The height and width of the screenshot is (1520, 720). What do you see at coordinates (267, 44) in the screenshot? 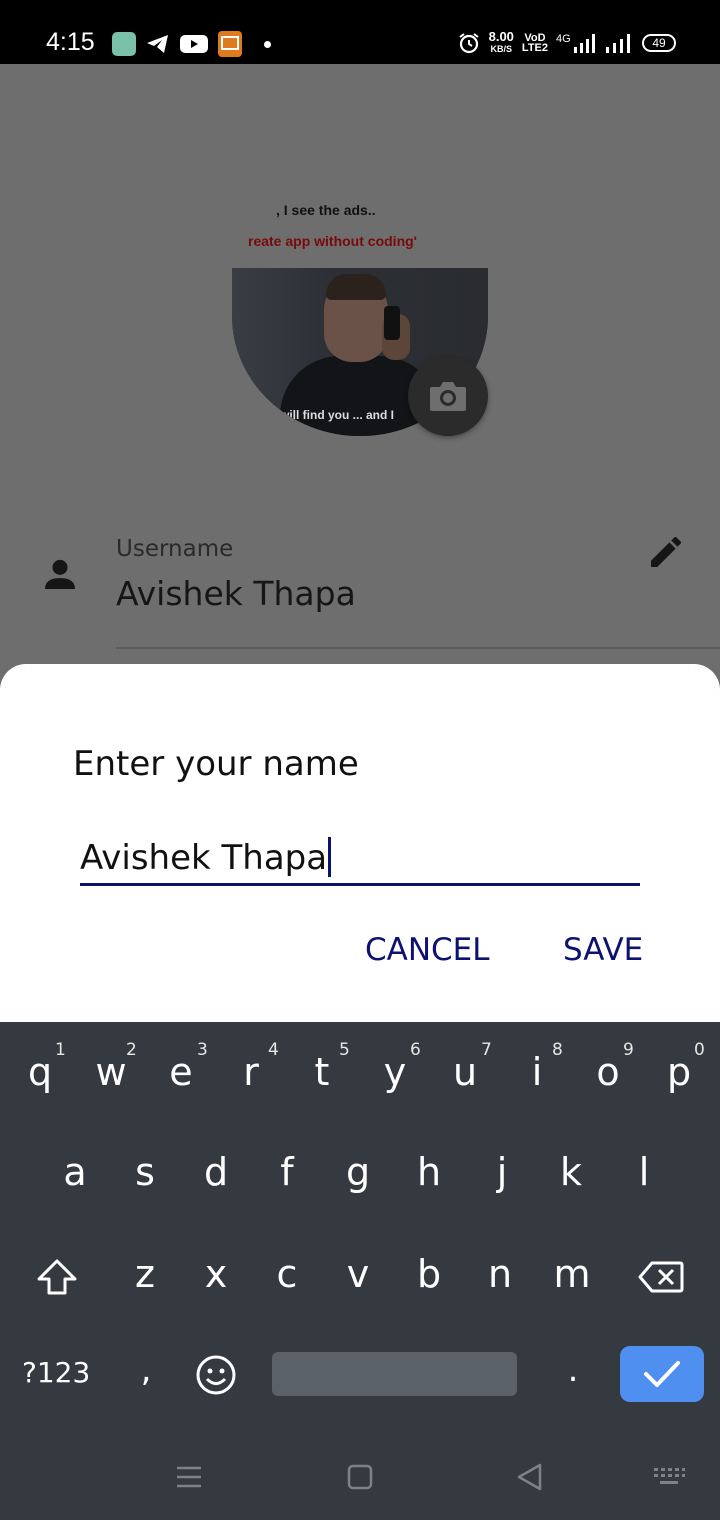
I see `more-notifications-dot` at bounding box center [267, 44].